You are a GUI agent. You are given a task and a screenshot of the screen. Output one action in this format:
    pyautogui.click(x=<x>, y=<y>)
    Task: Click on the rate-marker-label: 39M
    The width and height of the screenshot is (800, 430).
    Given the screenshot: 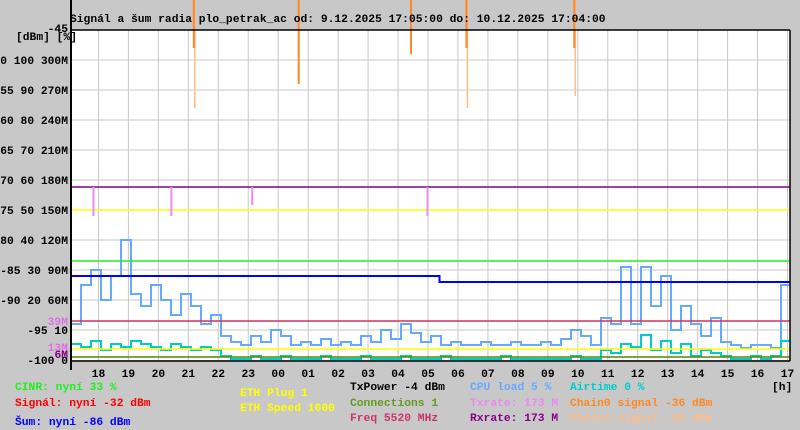 What is the action you would take?
    pyautogui.click(x=58, y=323)
    